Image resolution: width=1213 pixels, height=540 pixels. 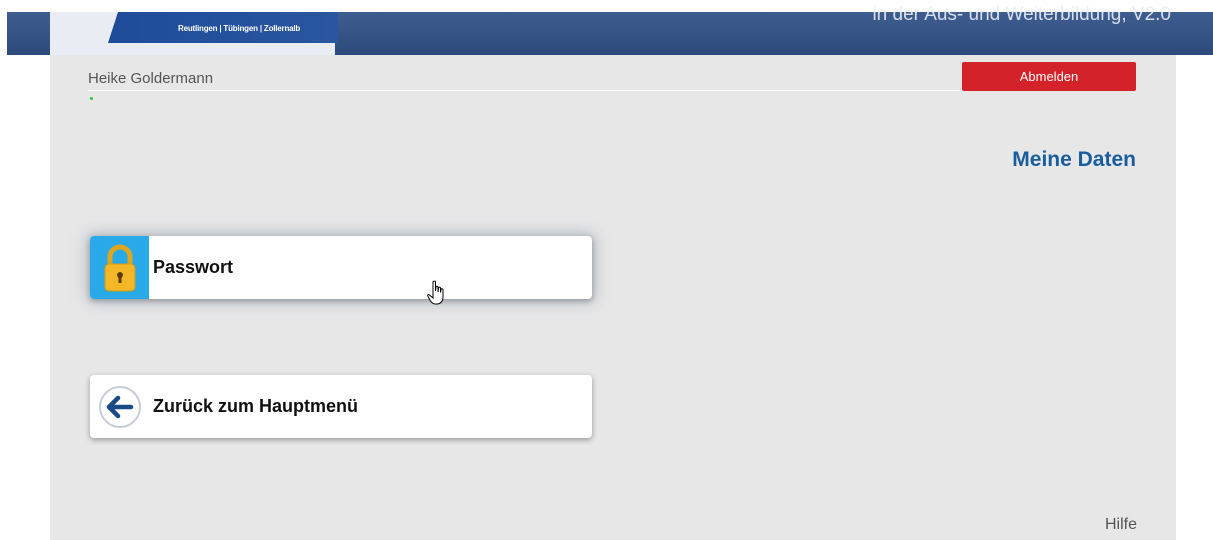 I want to click on padlock-icon, so click(x=119, y=267).